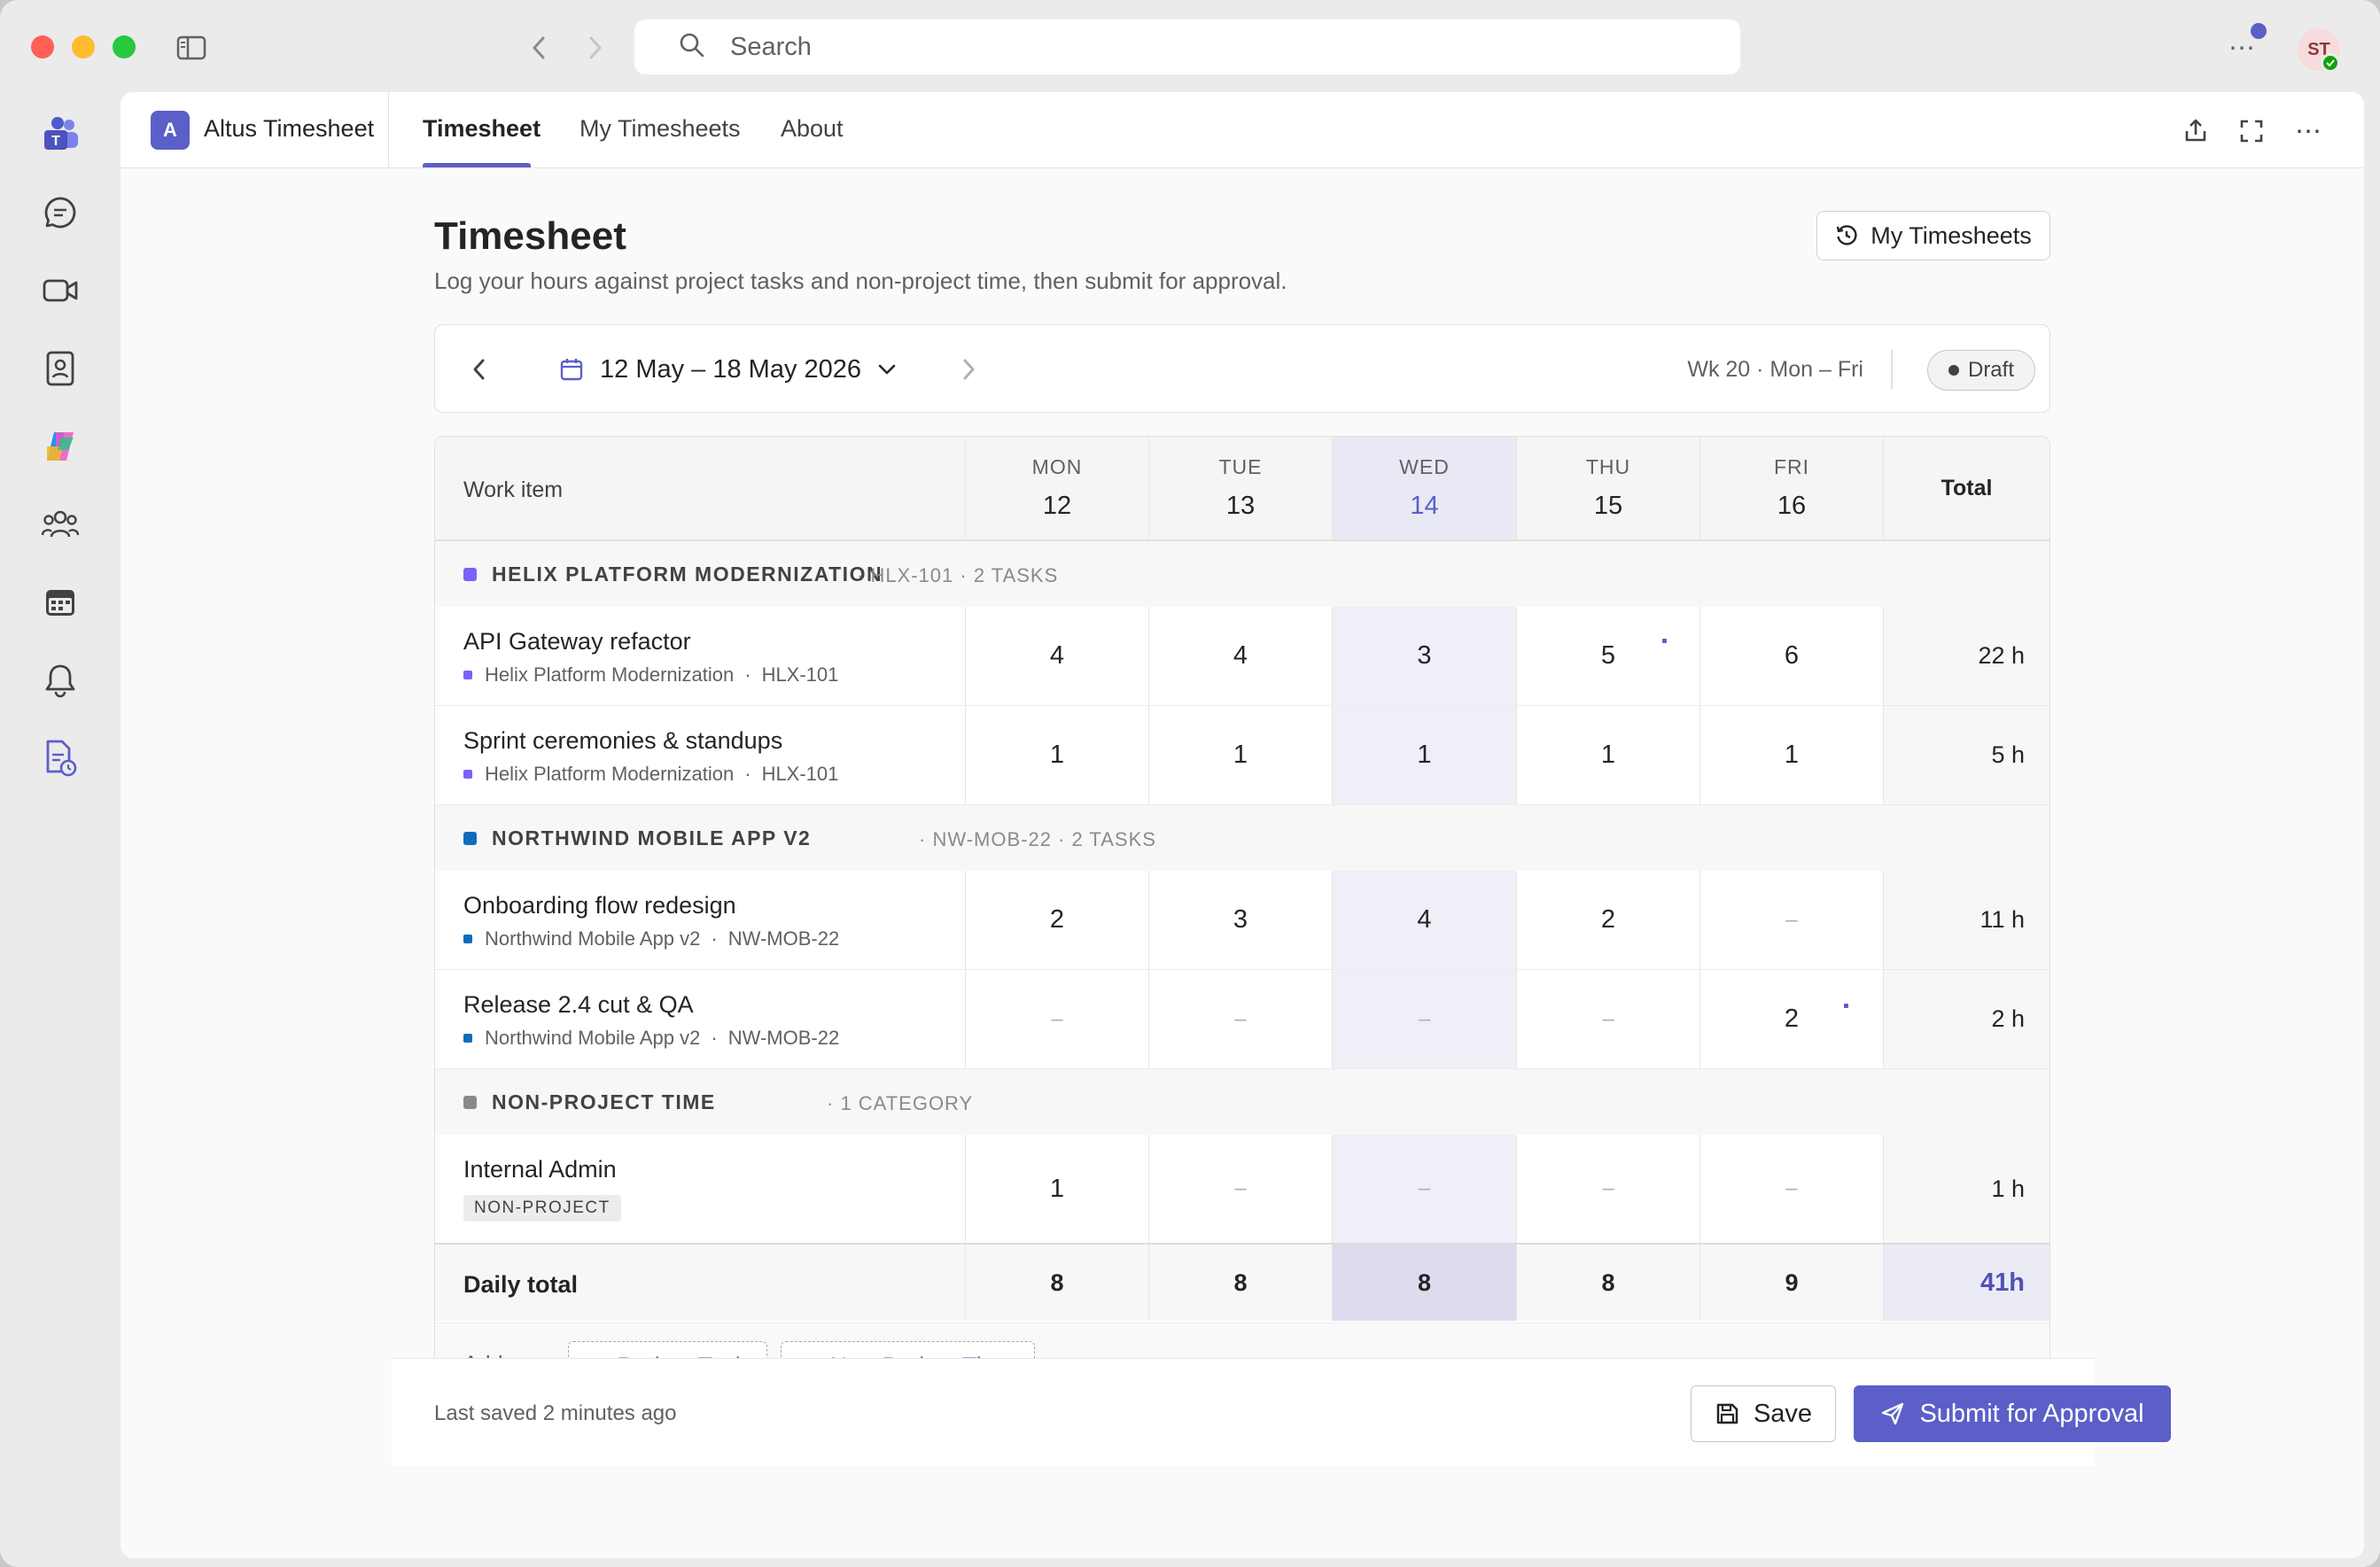 The width and height of the screenshot is (2380, 1567). I want to click on tab-about: About, so click(812, 129).